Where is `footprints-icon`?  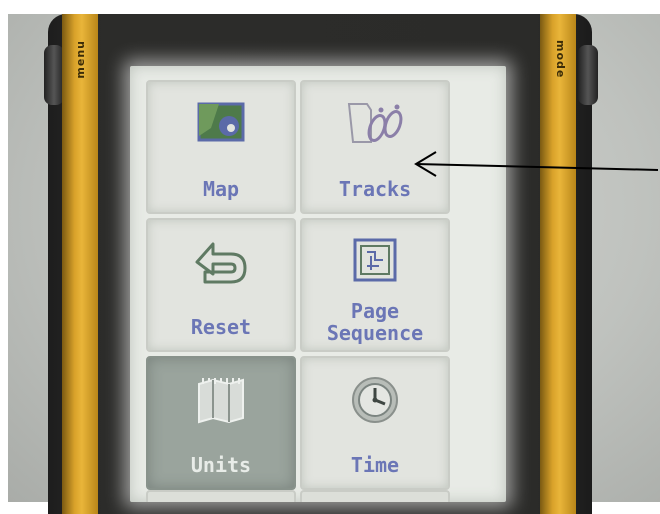 footprints-icon is located at coordinates (375, 123).